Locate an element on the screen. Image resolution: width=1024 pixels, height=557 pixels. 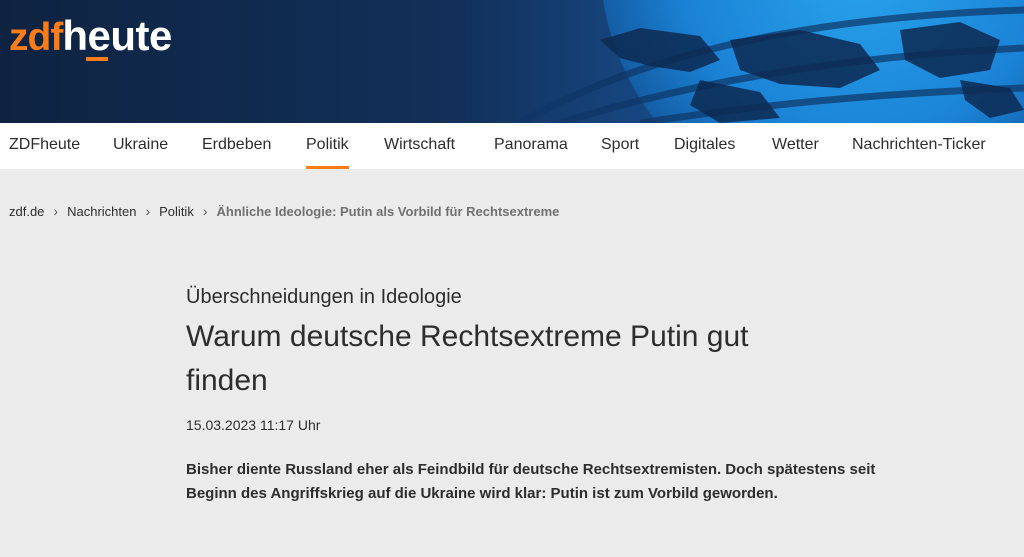
nav-item-wirtschaft: Wirtschaft is located at coordinates (419, 146).